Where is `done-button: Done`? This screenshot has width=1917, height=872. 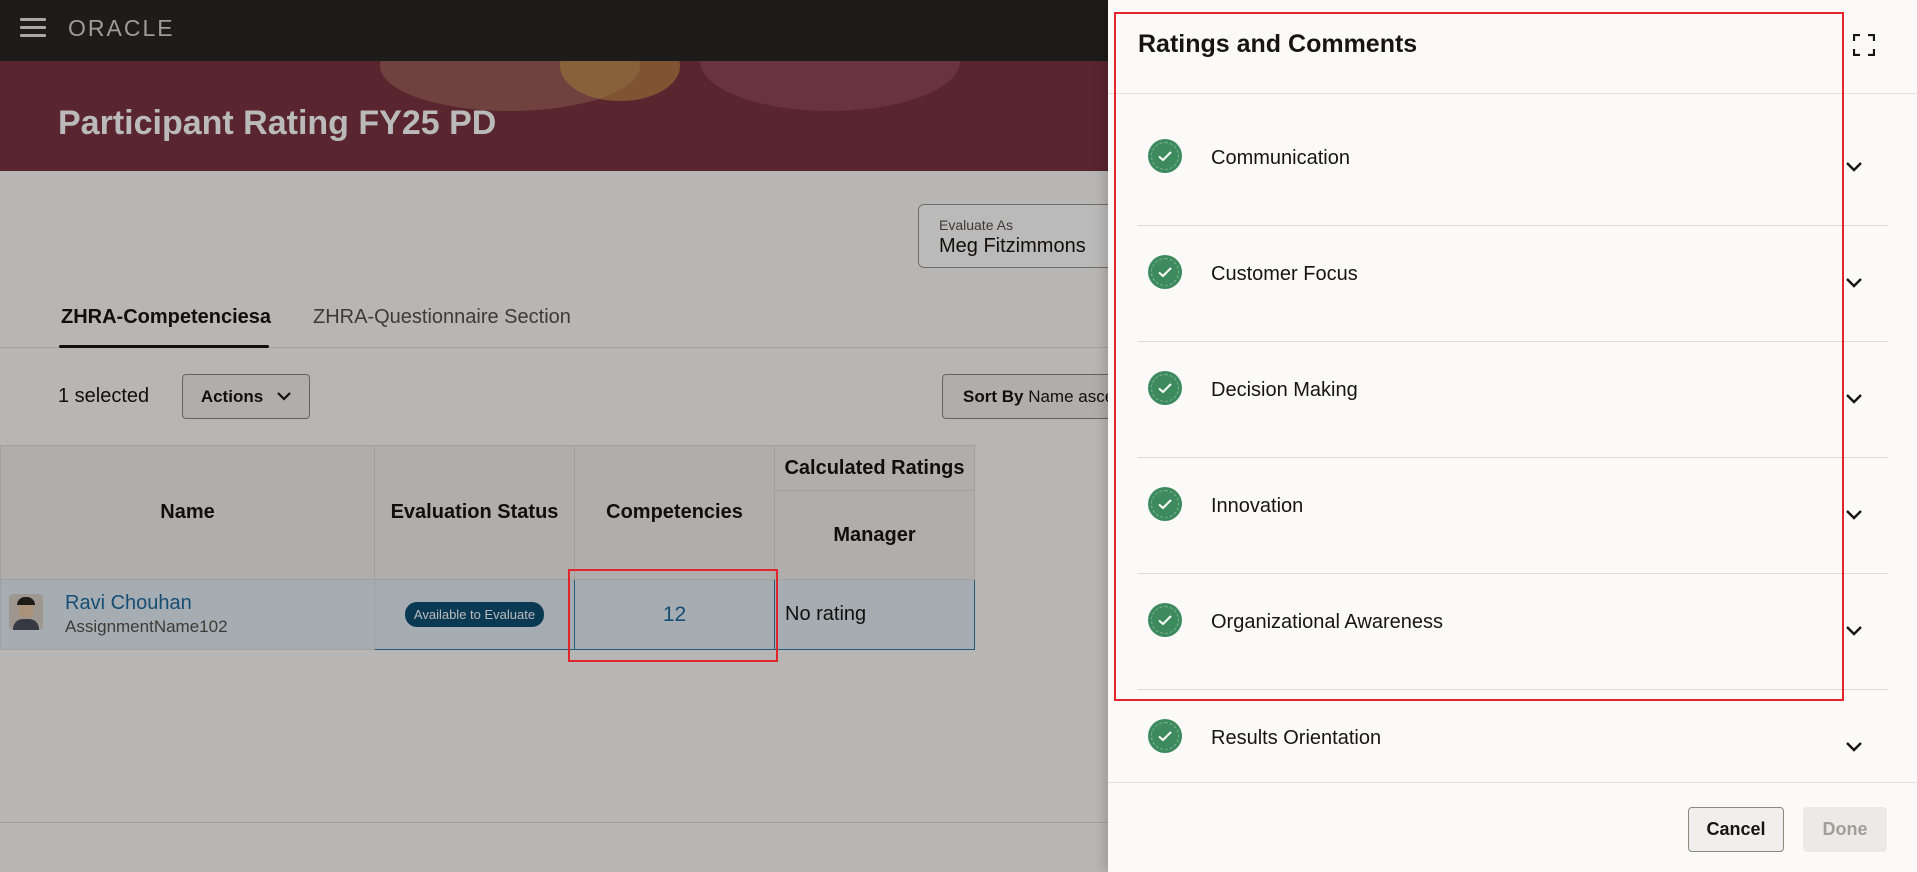
done-button: Done is located at coordinates (1845, 829).